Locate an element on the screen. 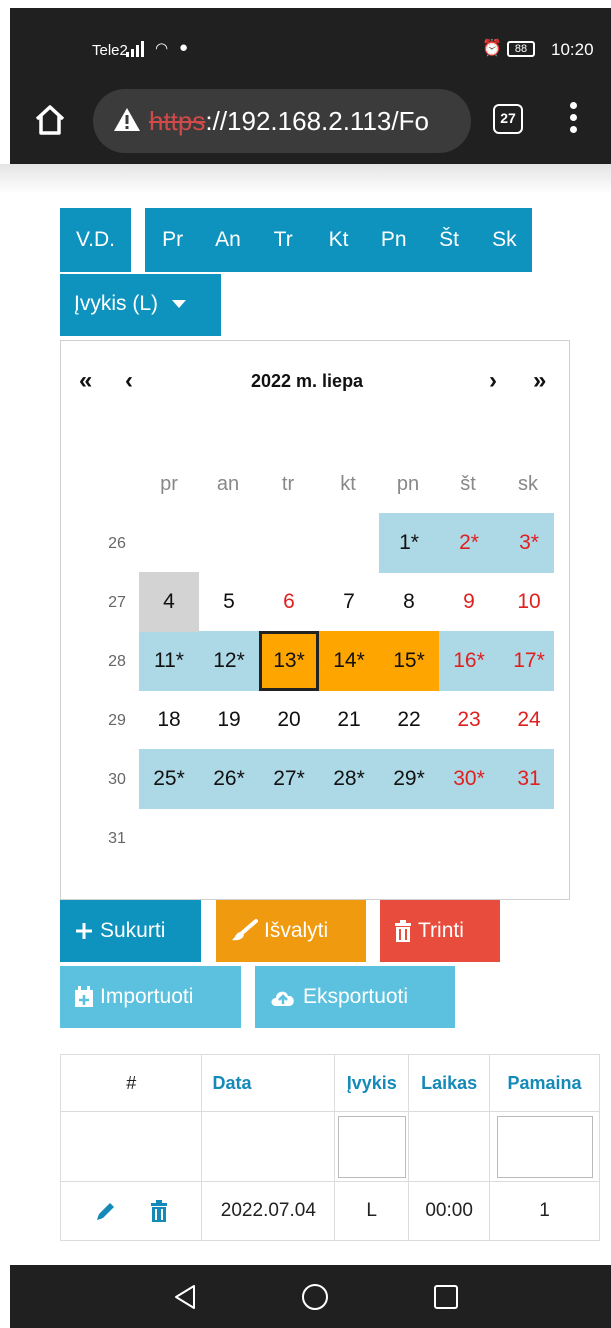  url-scheme: https is located at coordinates (177, 121).